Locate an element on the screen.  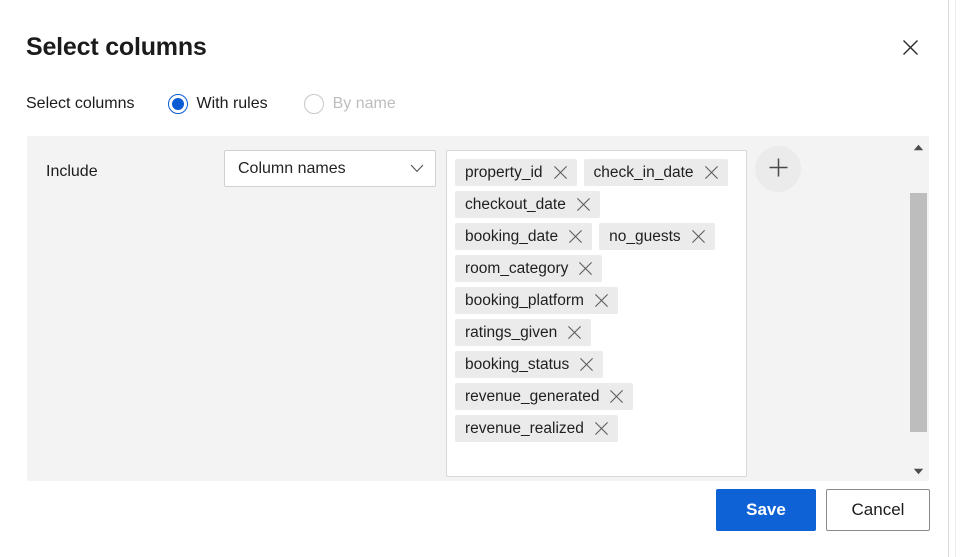
radio-with-rules-mark is located at coordinates (177, 104).